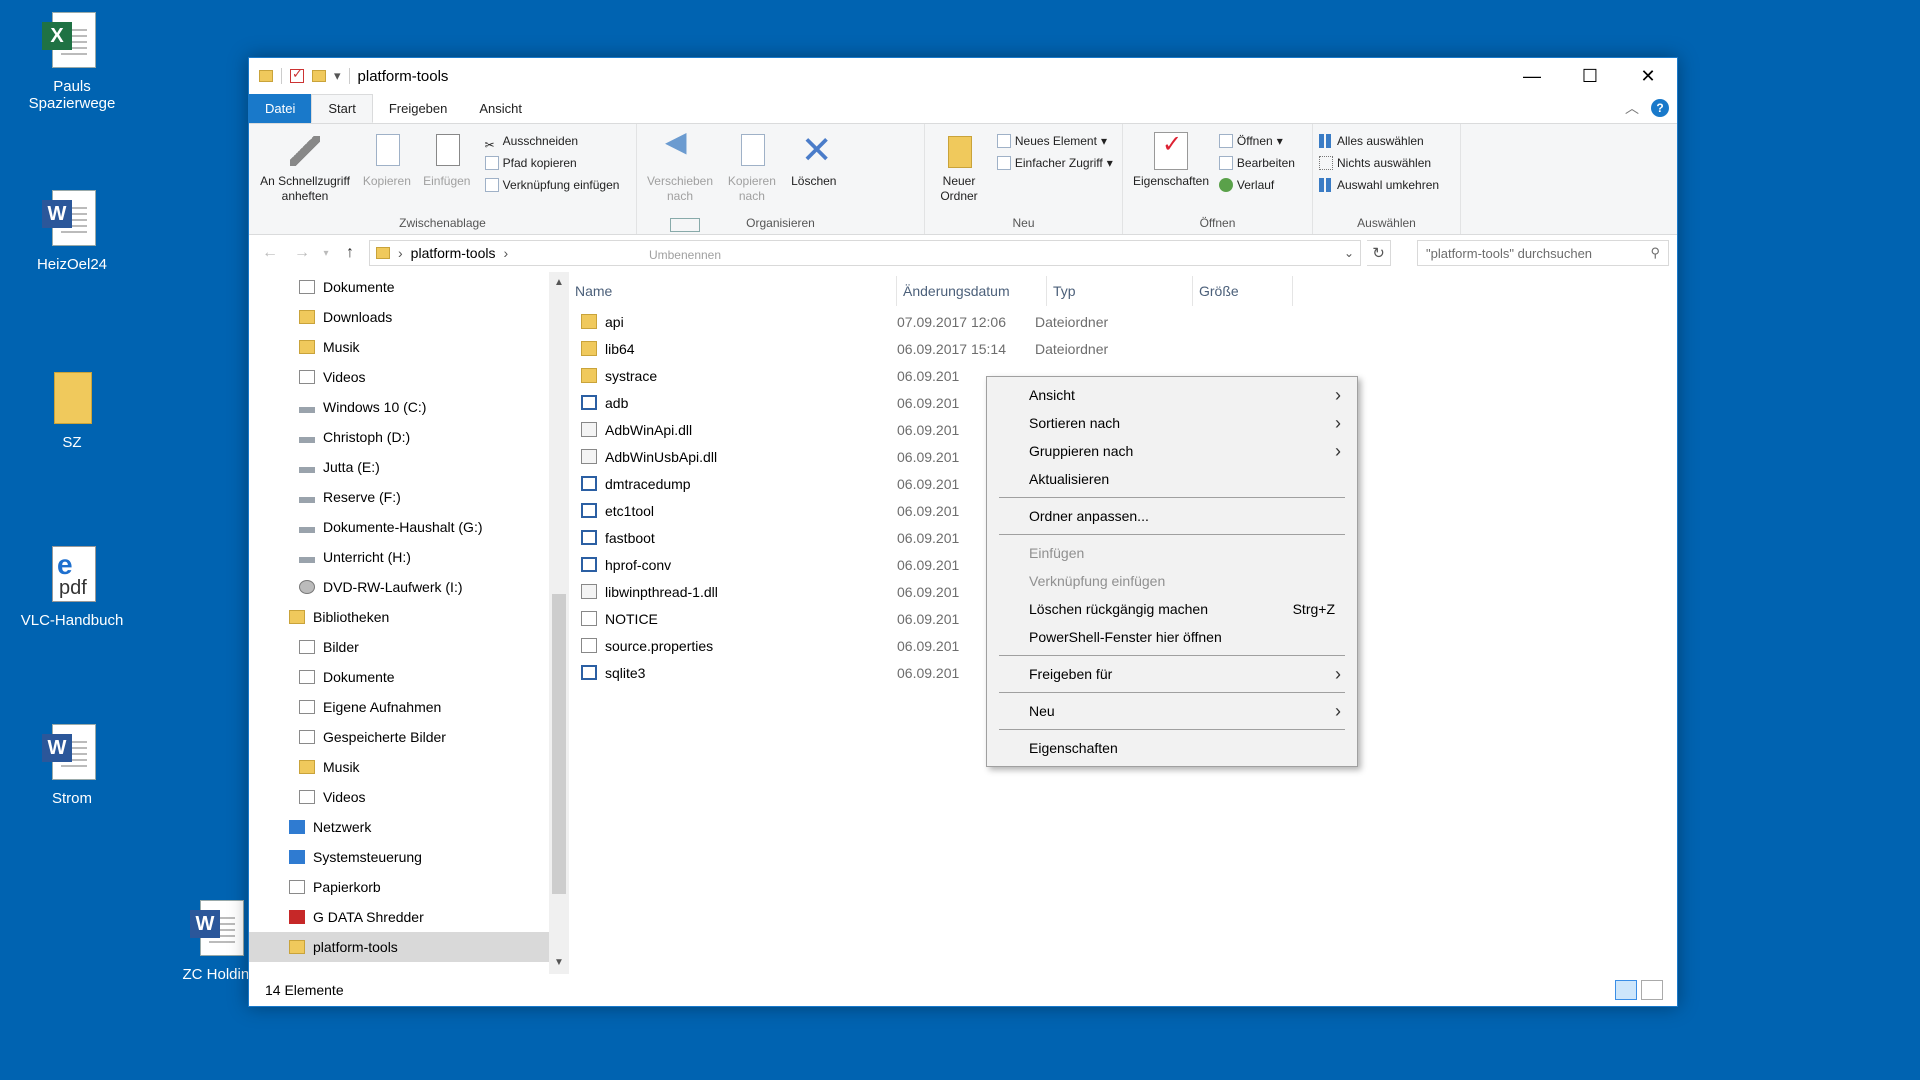 The image size is (1920, 1080). What do you see at coordinates (1349, 253) in the screenshot?
I see `chevron-down-icon: ⌄` at bounding box center [1349, 253].